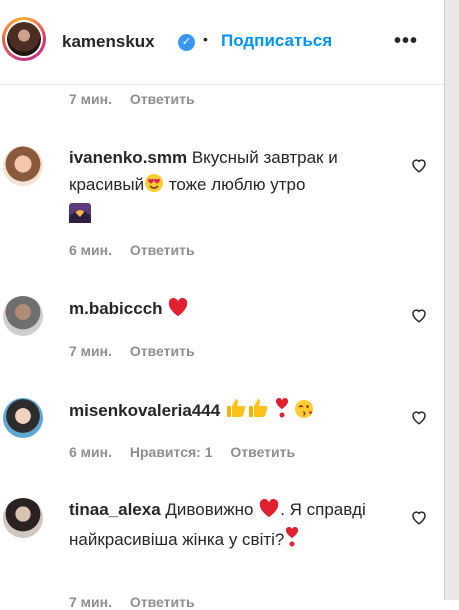  I want to click on comment-meta: 6 мин. Ответить, so click(139, 250).